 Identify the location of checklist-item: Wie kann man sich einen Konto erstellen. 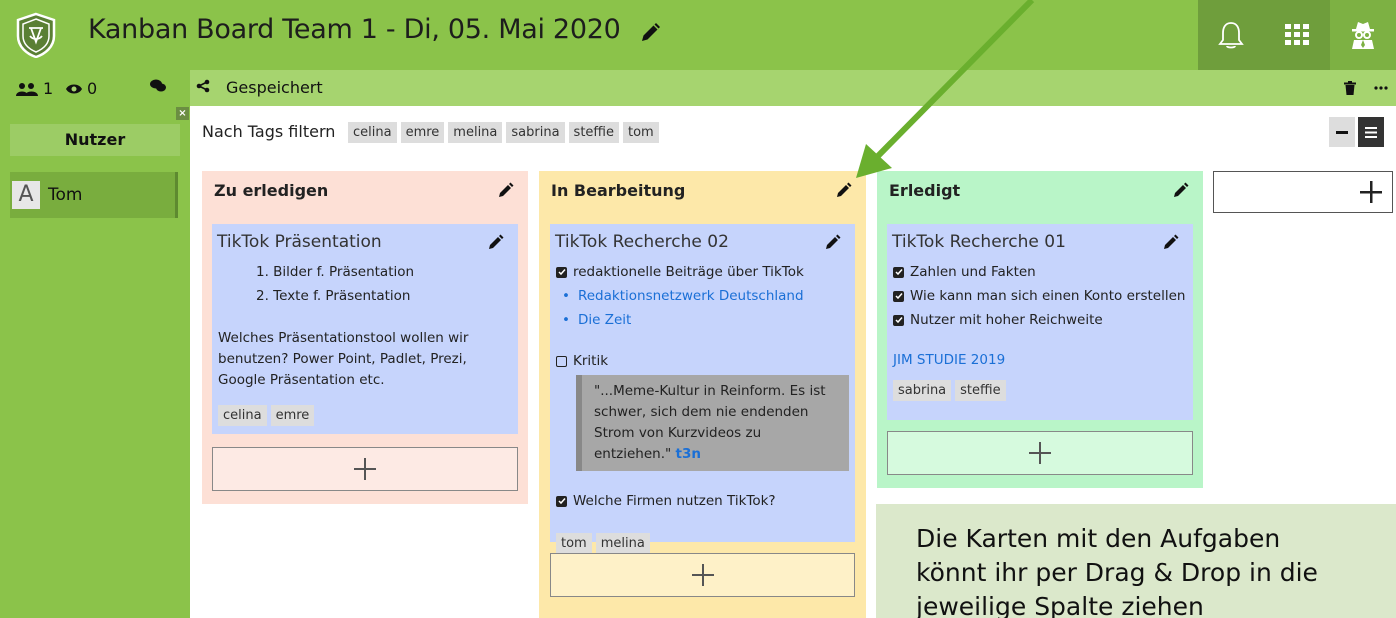
(1040, 296).